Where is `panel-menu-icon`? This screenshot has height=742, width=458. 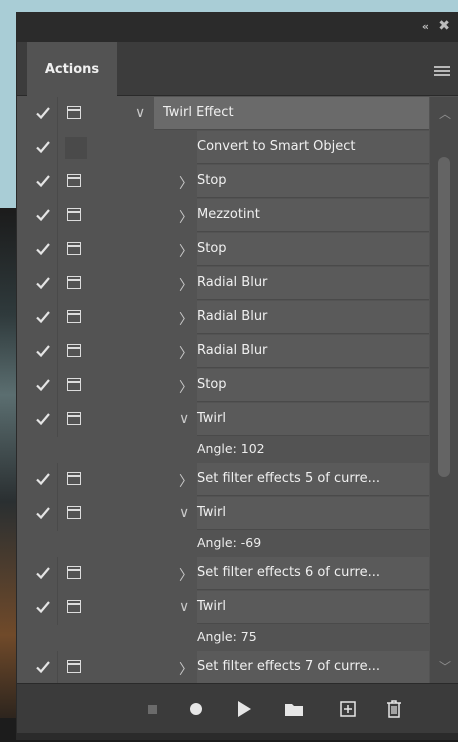 panel-menu-icon is located at coordinates (442, 71).